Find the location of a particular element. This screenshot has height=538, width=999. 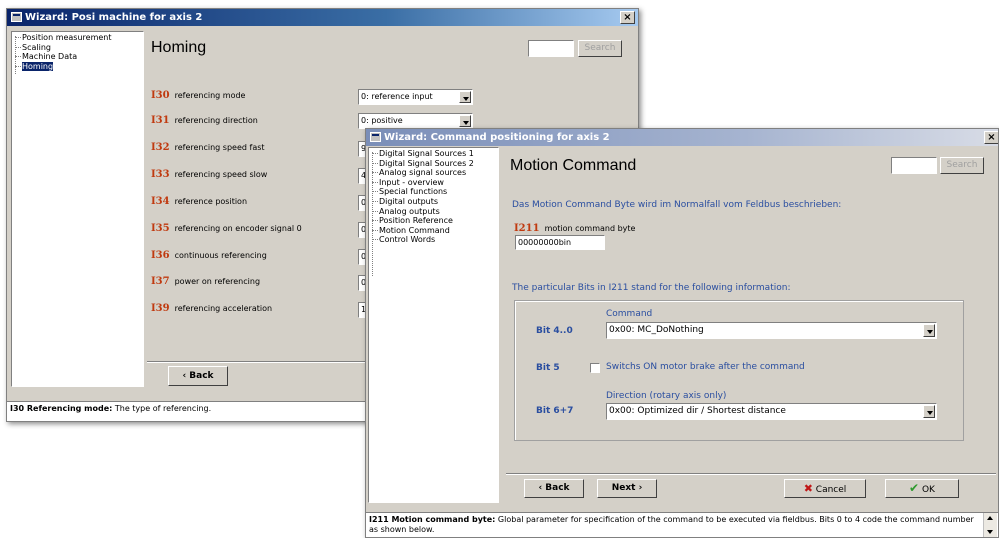

window1-title: Wizard: Posi machine for axis 2 is located at coordinates (114, 17).